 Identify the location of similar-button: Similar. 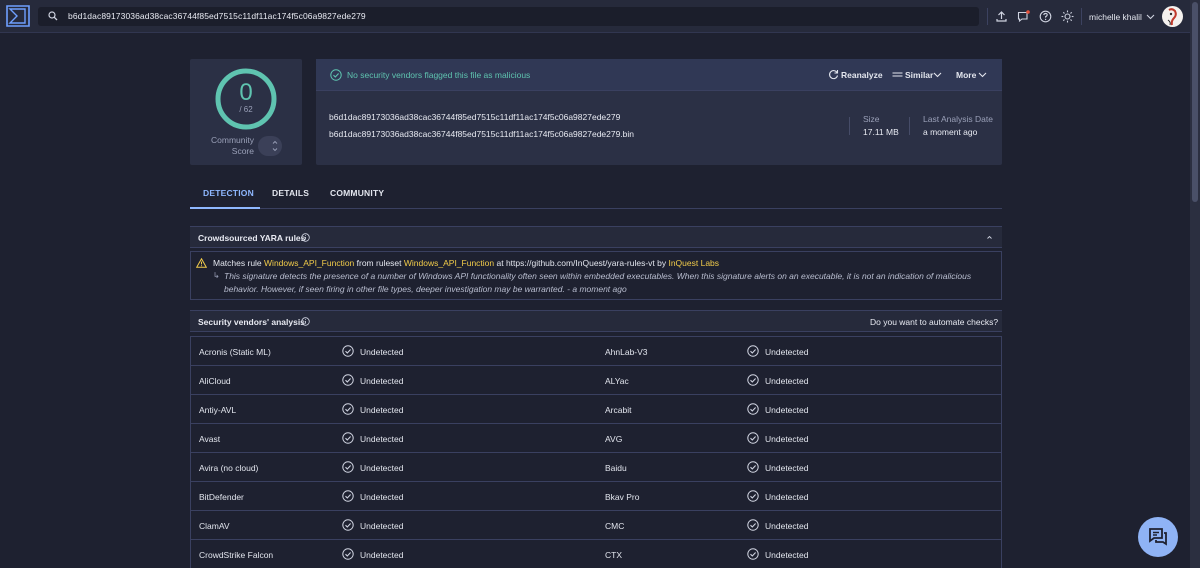
(919, 75).